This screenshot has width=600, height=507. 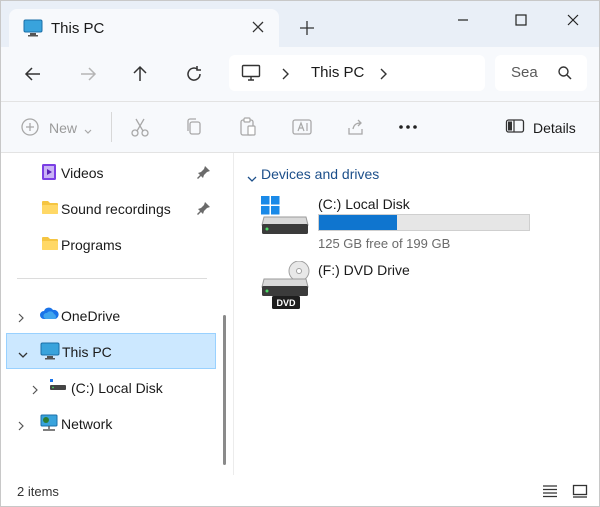 What do you see at coordinates (116, 209) in the screenshot?
I see `sidebar-item-label: Sound recordings` at bounding box center [116, 209].